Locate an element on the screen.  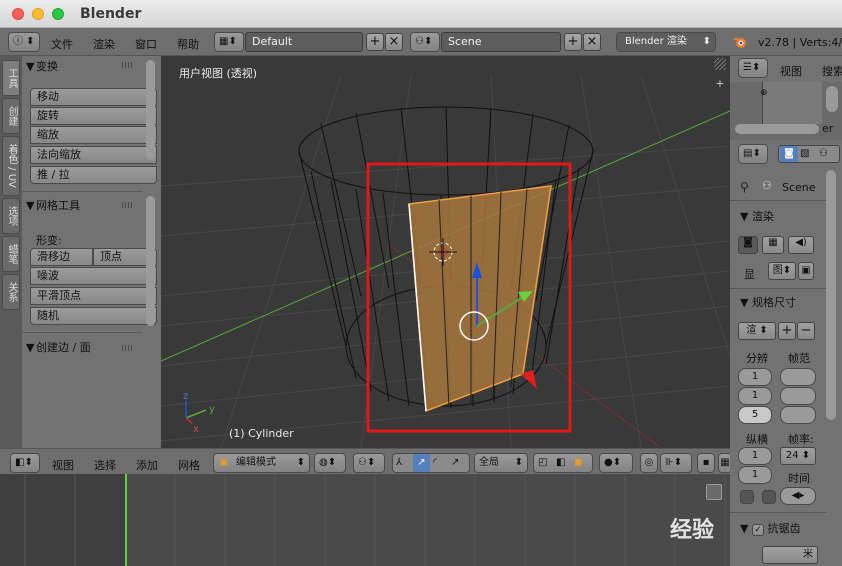
resolution-y-field: 1 is located at coordinates (755, 396).